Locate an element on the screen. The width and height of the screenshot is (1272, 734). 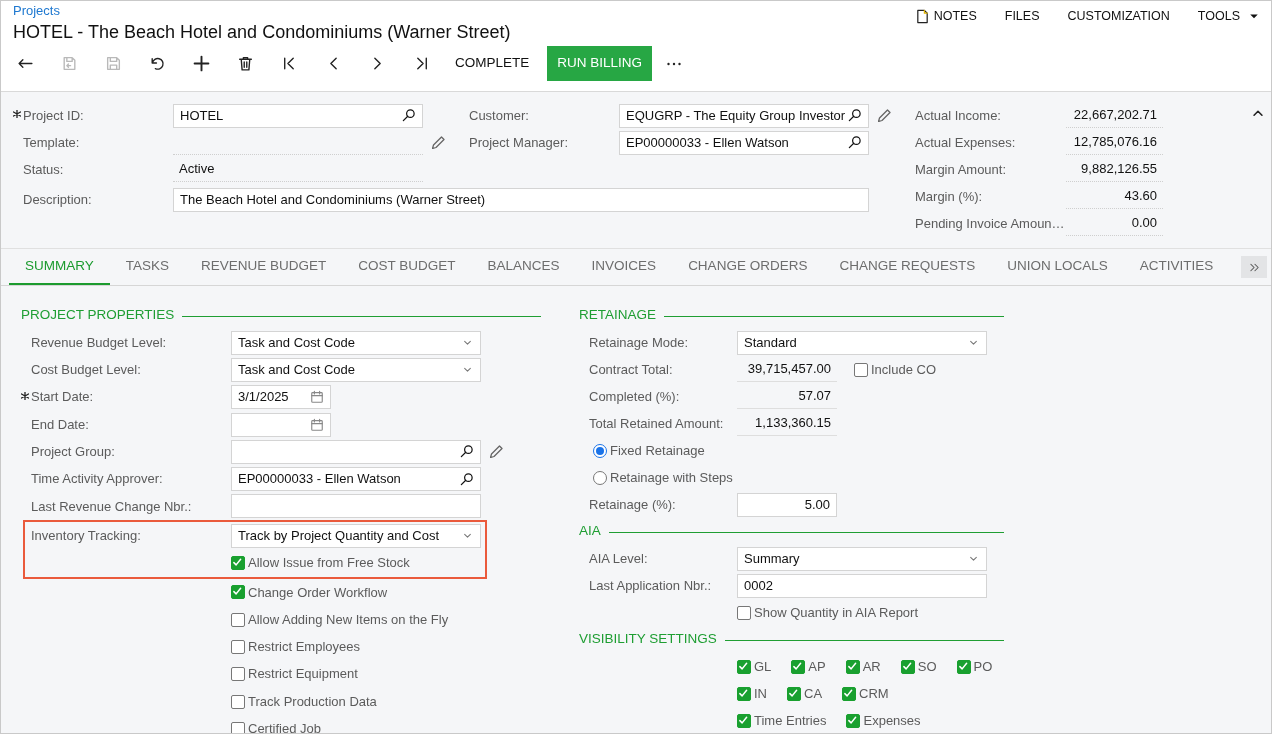
notes-button: NOTES is located at coordinates (945, 16).